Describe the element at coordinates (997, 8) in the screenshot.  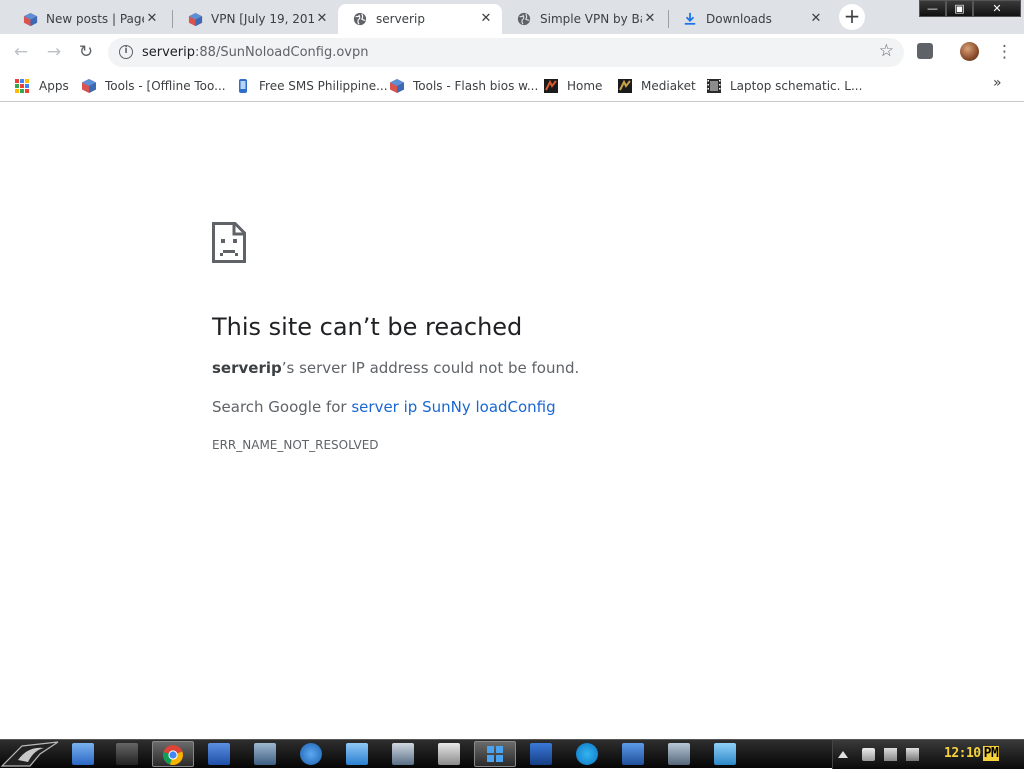
I see `window-close-button: ✕` at that location.